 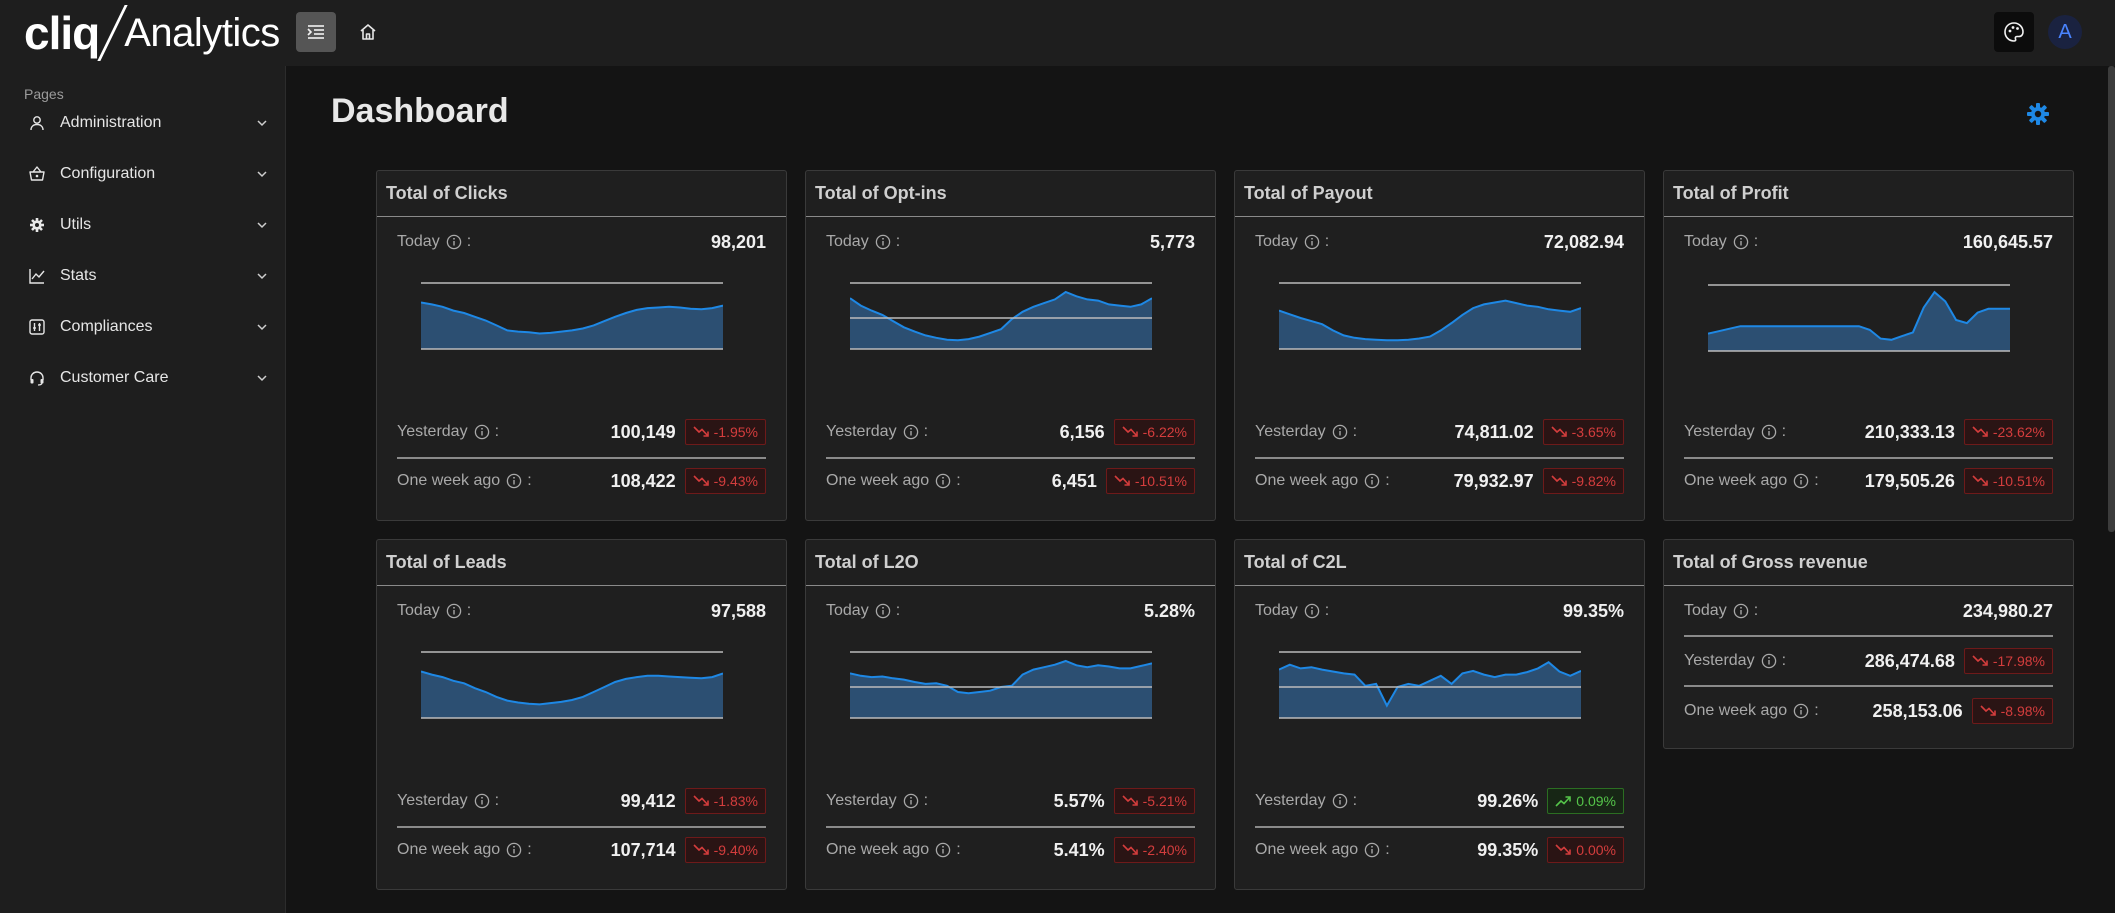 What do you see at coordinates (143, 174) in the screenshot?
I see `sidebar-item-configuration: Configuration` at bounding box center [143, 174].